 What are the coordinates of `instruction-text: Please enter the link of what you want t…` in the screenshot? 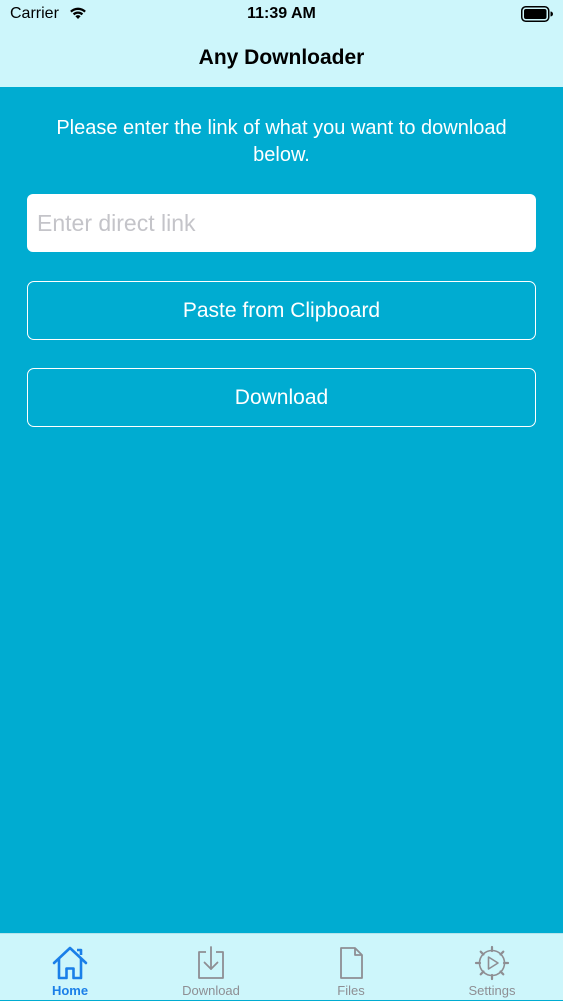 It's located at (281, 141).